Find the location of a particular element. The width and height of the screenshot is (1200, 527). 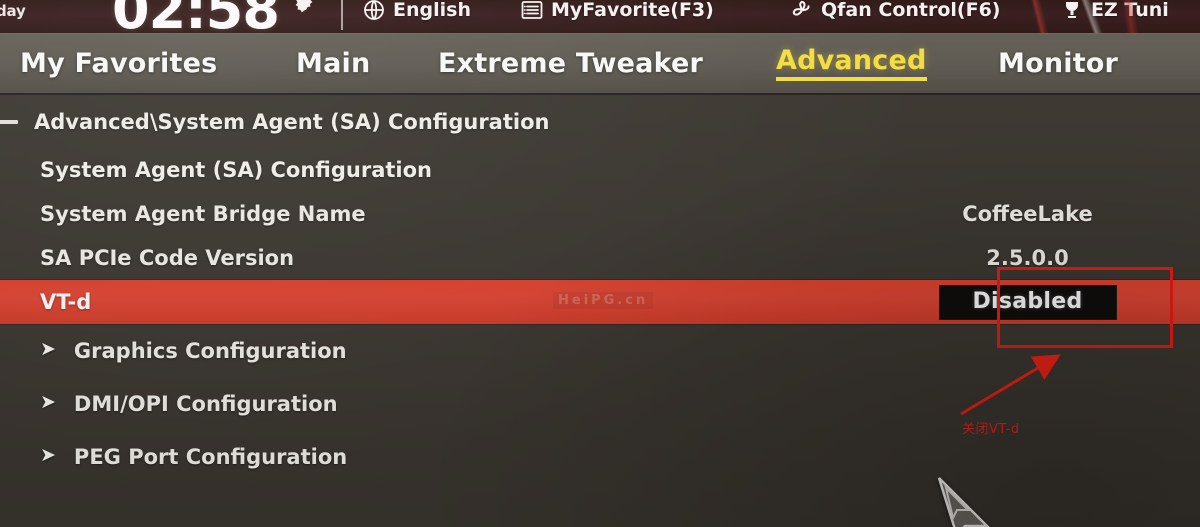

qfan-control-button: Qfan Control(F6) is located at coordinates (895, 11).